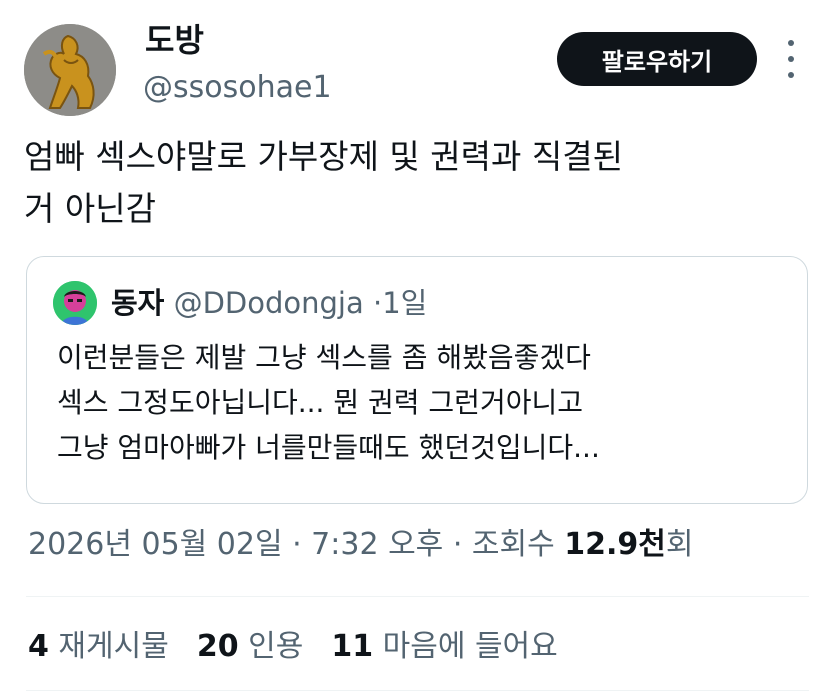 Image resolution: width=835 pixels, height=699 pixels. I want to click on quoted-author-avatar, so click(75, 303).